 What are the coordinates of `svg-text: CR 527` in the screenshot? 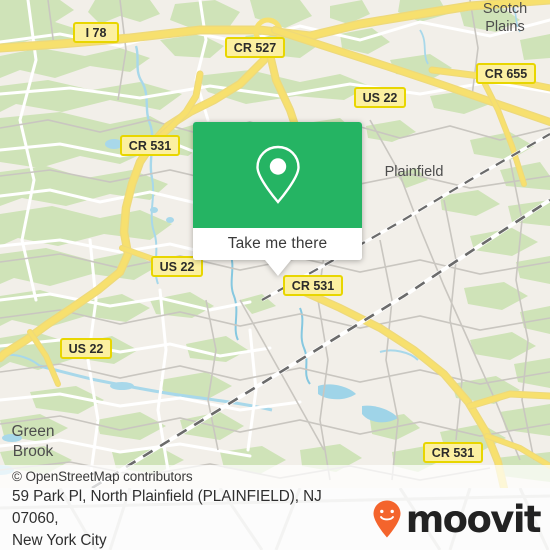 It's located at (255, 48).